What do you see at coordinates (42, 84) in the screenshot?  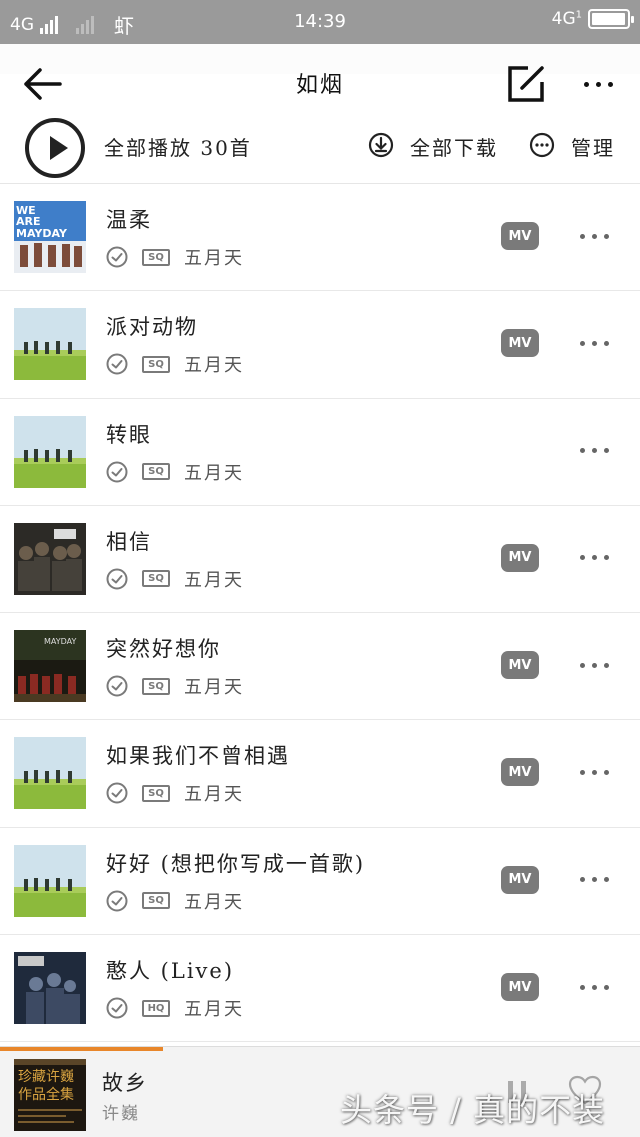 I see `back-arrow-icon` at bounding box center [42, 84].